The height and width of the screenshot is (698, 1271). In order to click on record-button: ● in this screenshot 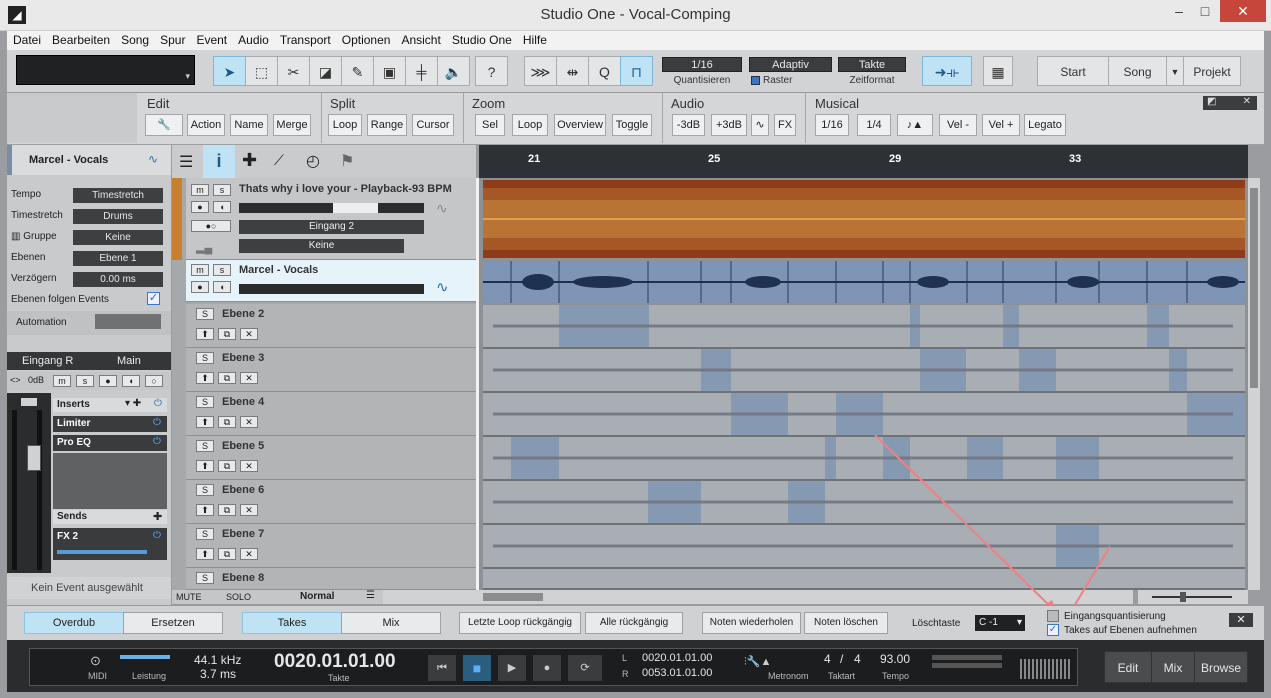, I will do `click(200, 207)`.